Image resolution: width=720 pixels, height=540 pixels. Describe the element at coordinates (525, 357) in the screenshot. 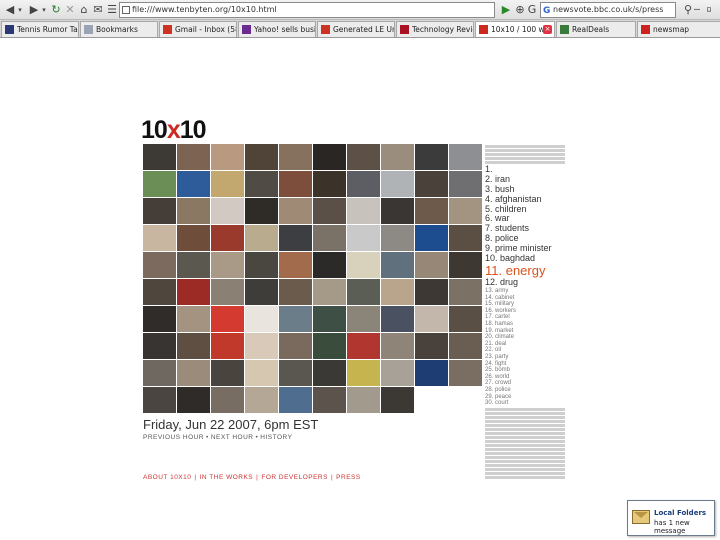

I see `word-list-item: 23. party` at that location.